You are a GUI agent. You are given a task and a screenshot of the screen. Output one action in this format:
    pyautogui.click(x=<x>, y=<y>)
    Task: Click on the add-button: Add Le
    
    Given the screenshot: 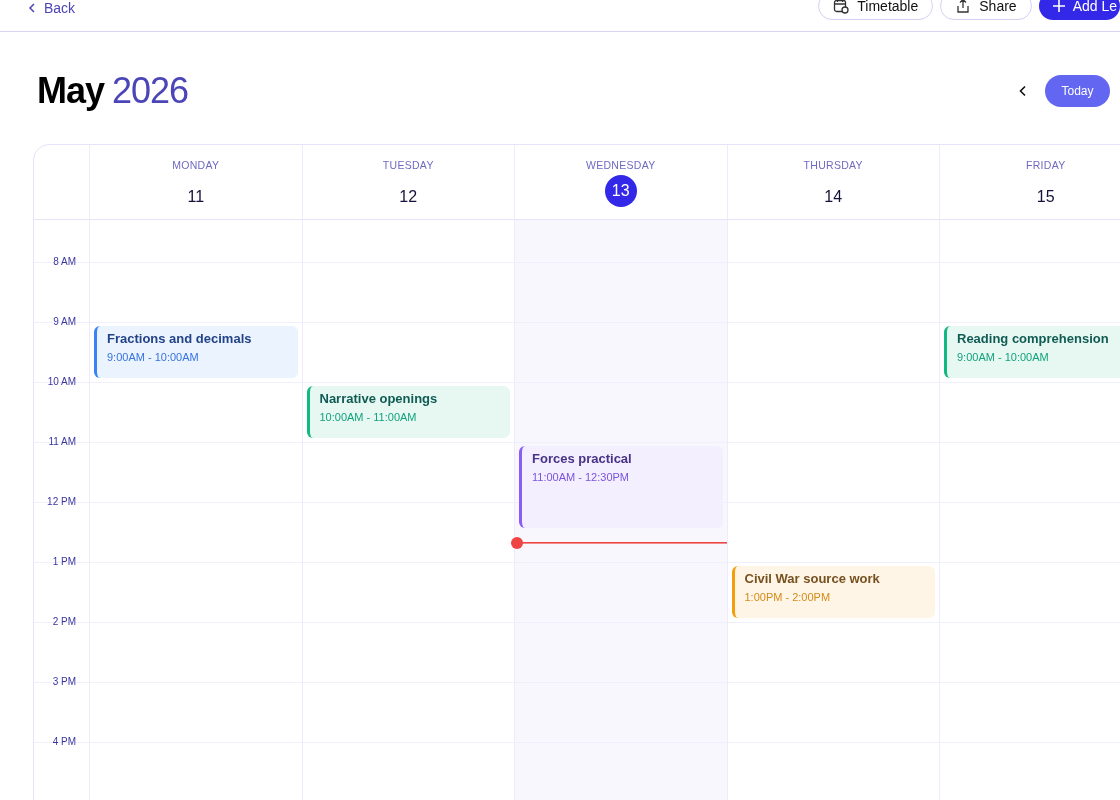 What is the action you would take?
    pyautogui.click(x=1079, y=10)
    